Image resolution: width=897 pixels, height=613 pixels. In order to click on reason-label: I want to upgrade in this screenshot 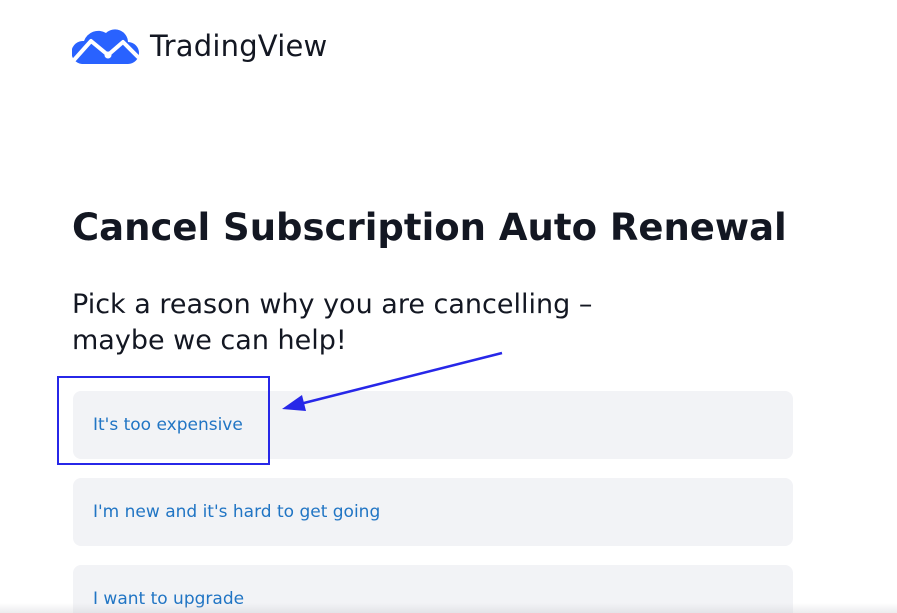, I will do `click(169, 599)`.